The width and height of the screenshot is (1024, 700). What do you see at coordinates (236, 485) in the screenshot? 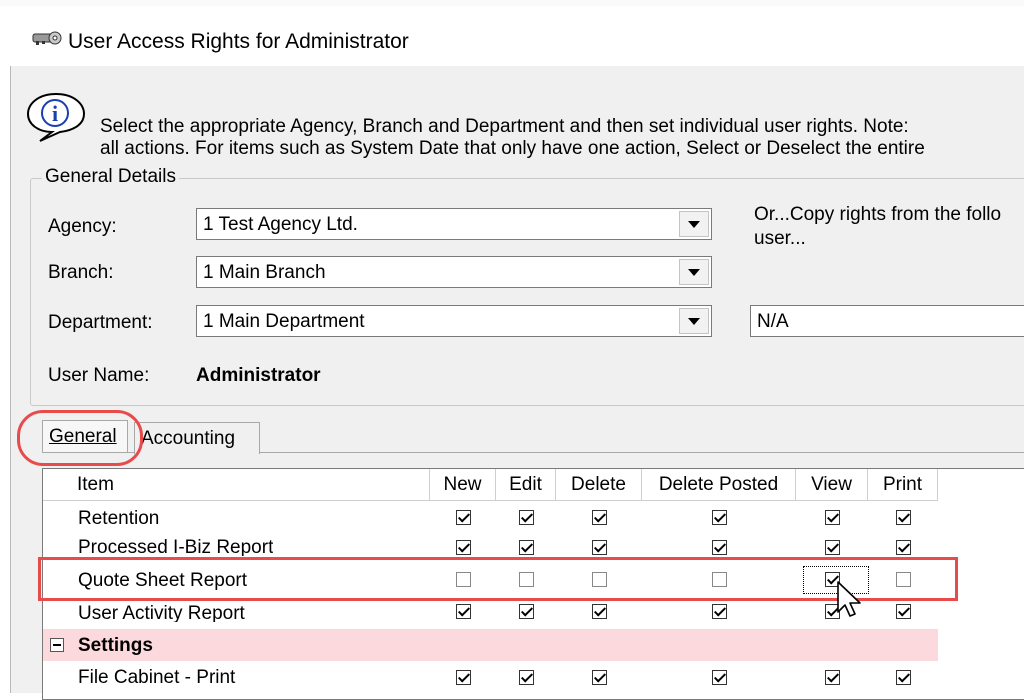
I see `col-header-item: Item` at bounding box center [236, 485].